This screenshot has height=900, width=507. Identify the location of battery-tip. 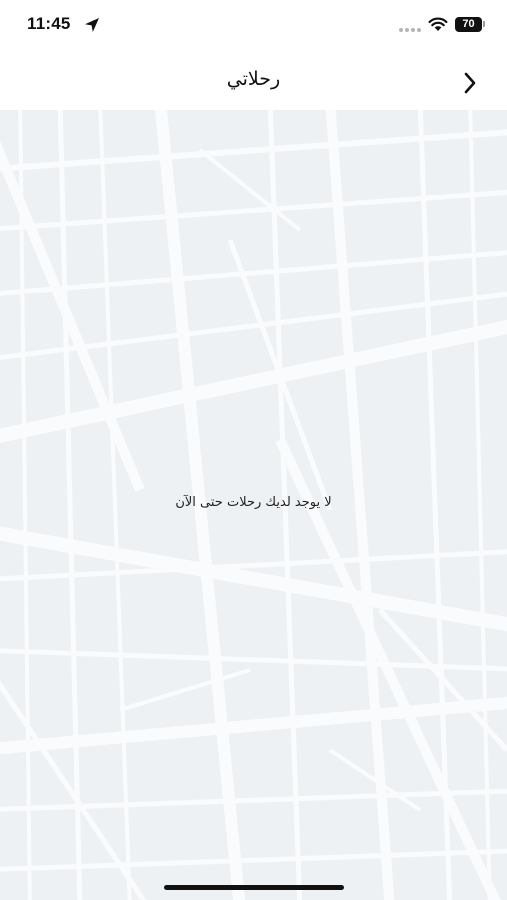
(484, 24).